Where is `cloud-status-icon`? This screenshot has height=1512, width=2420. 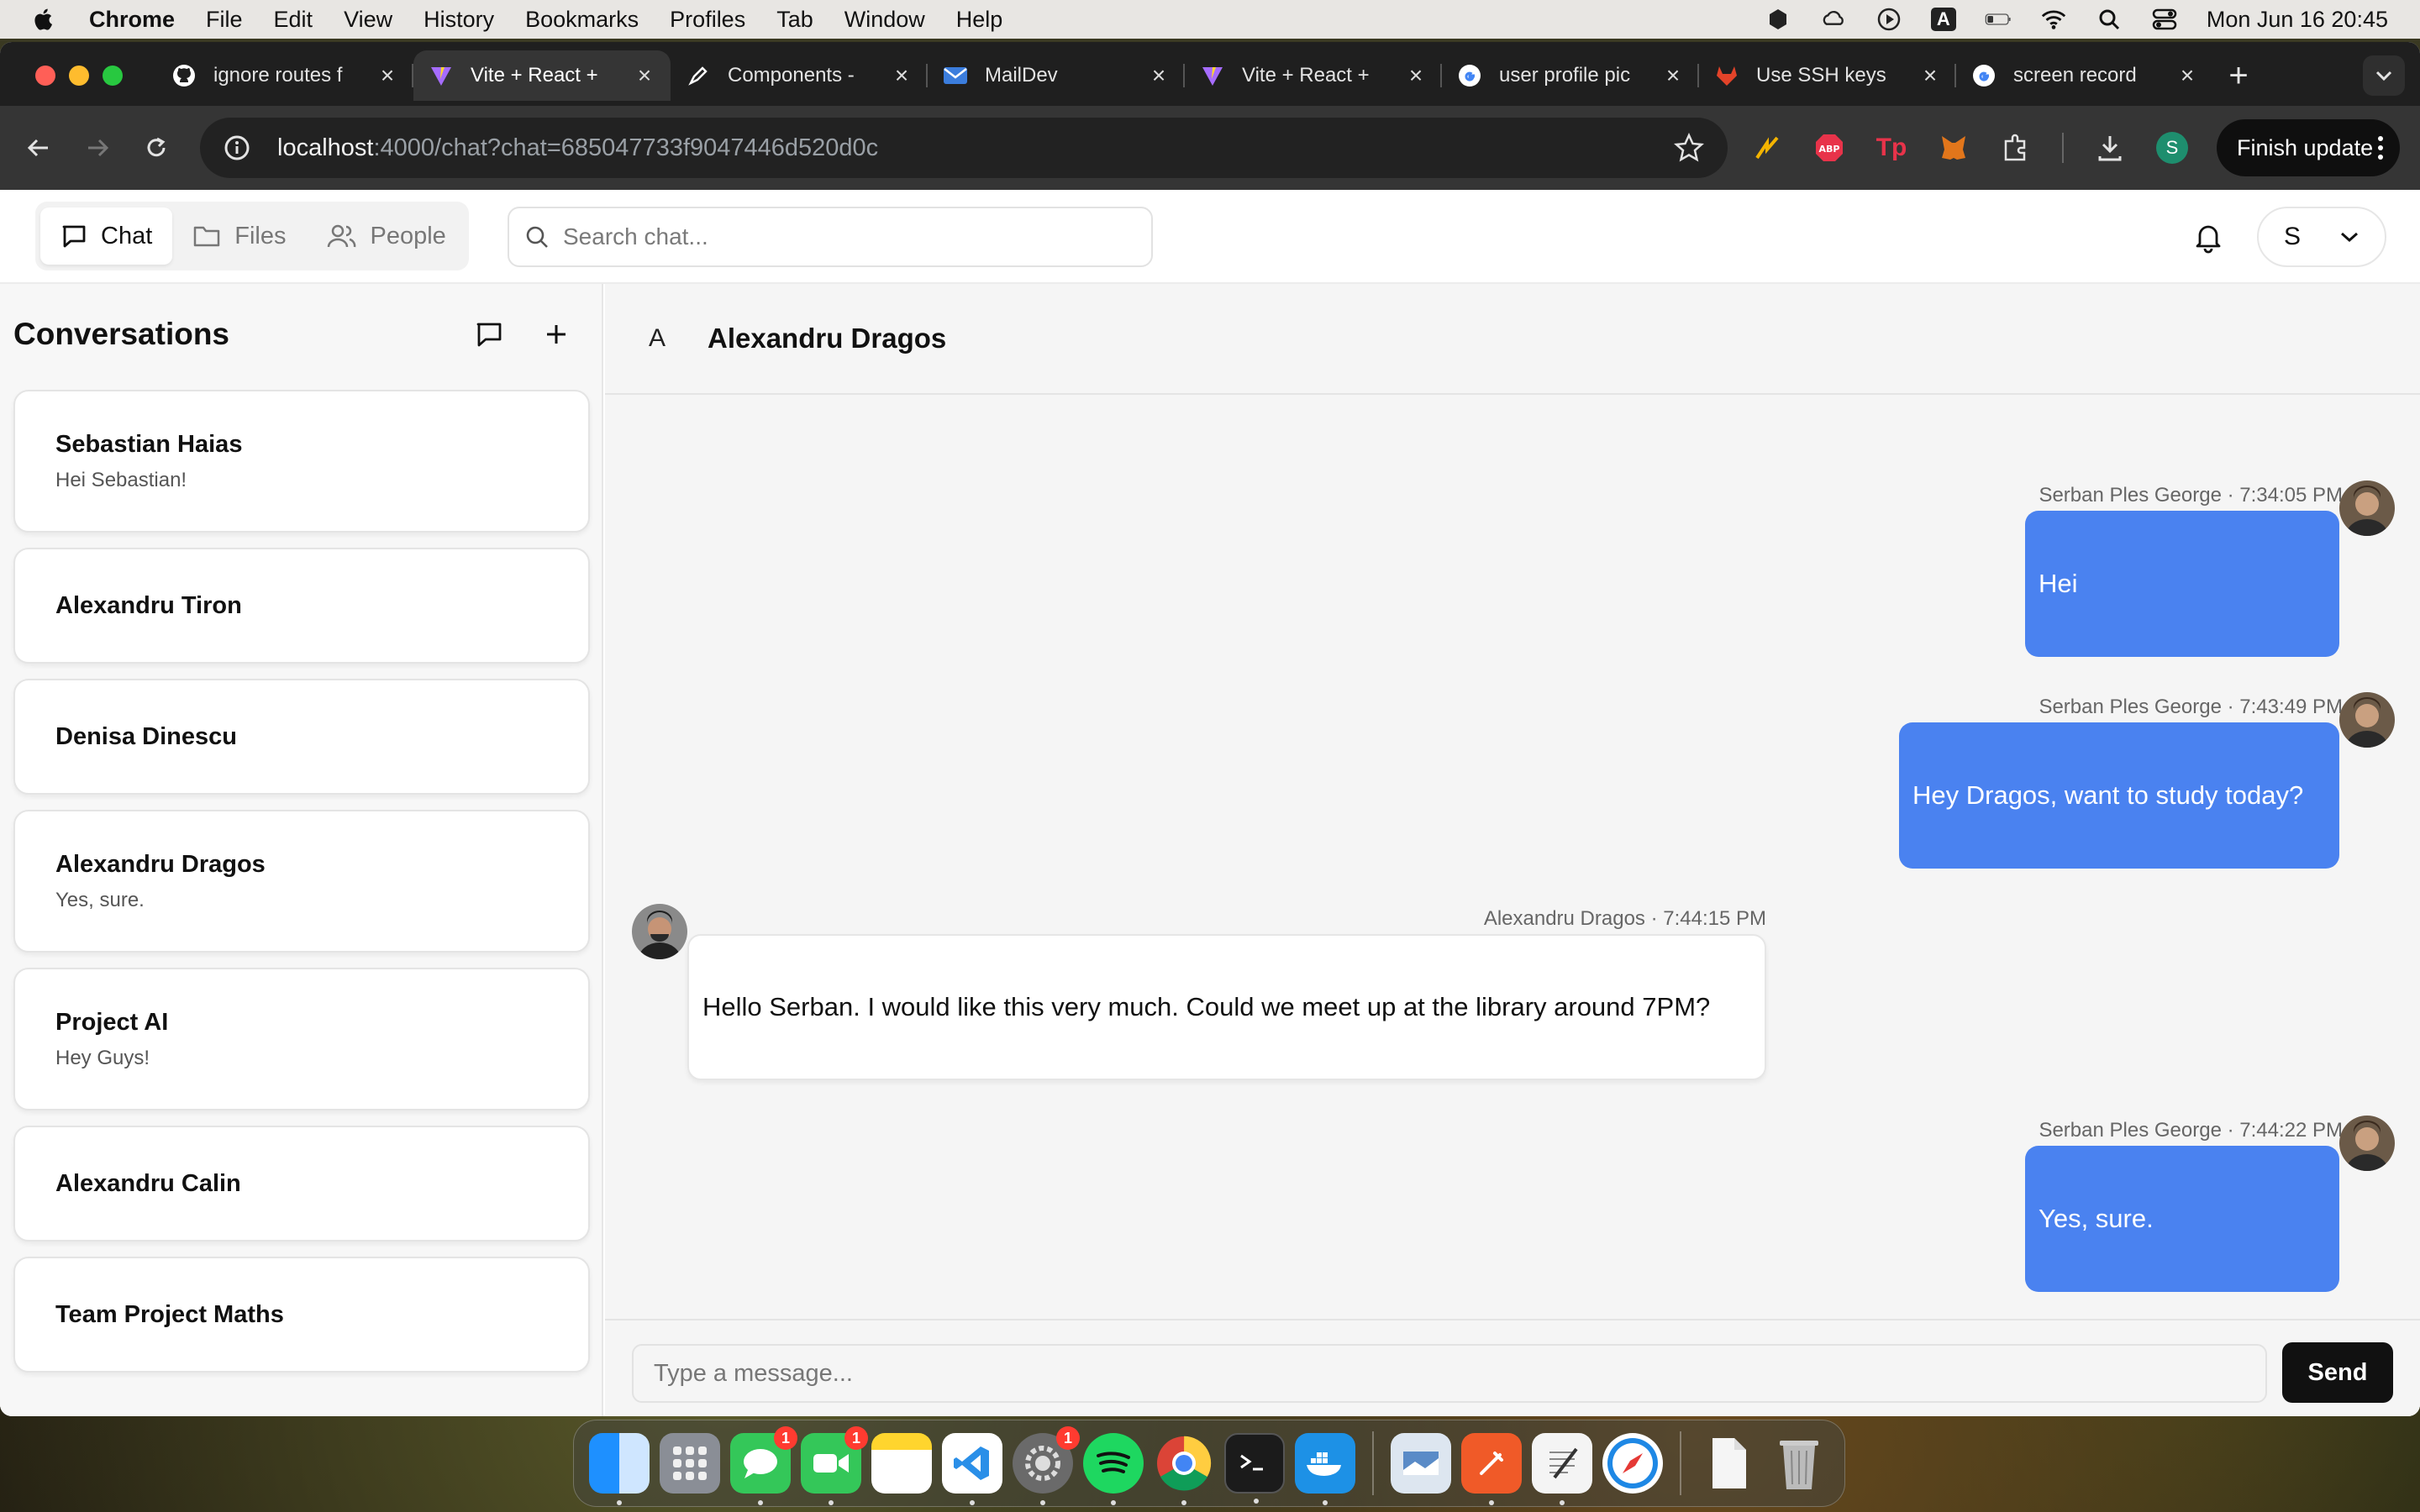 cloud-status-icon is located at coordinates (1833, 19).